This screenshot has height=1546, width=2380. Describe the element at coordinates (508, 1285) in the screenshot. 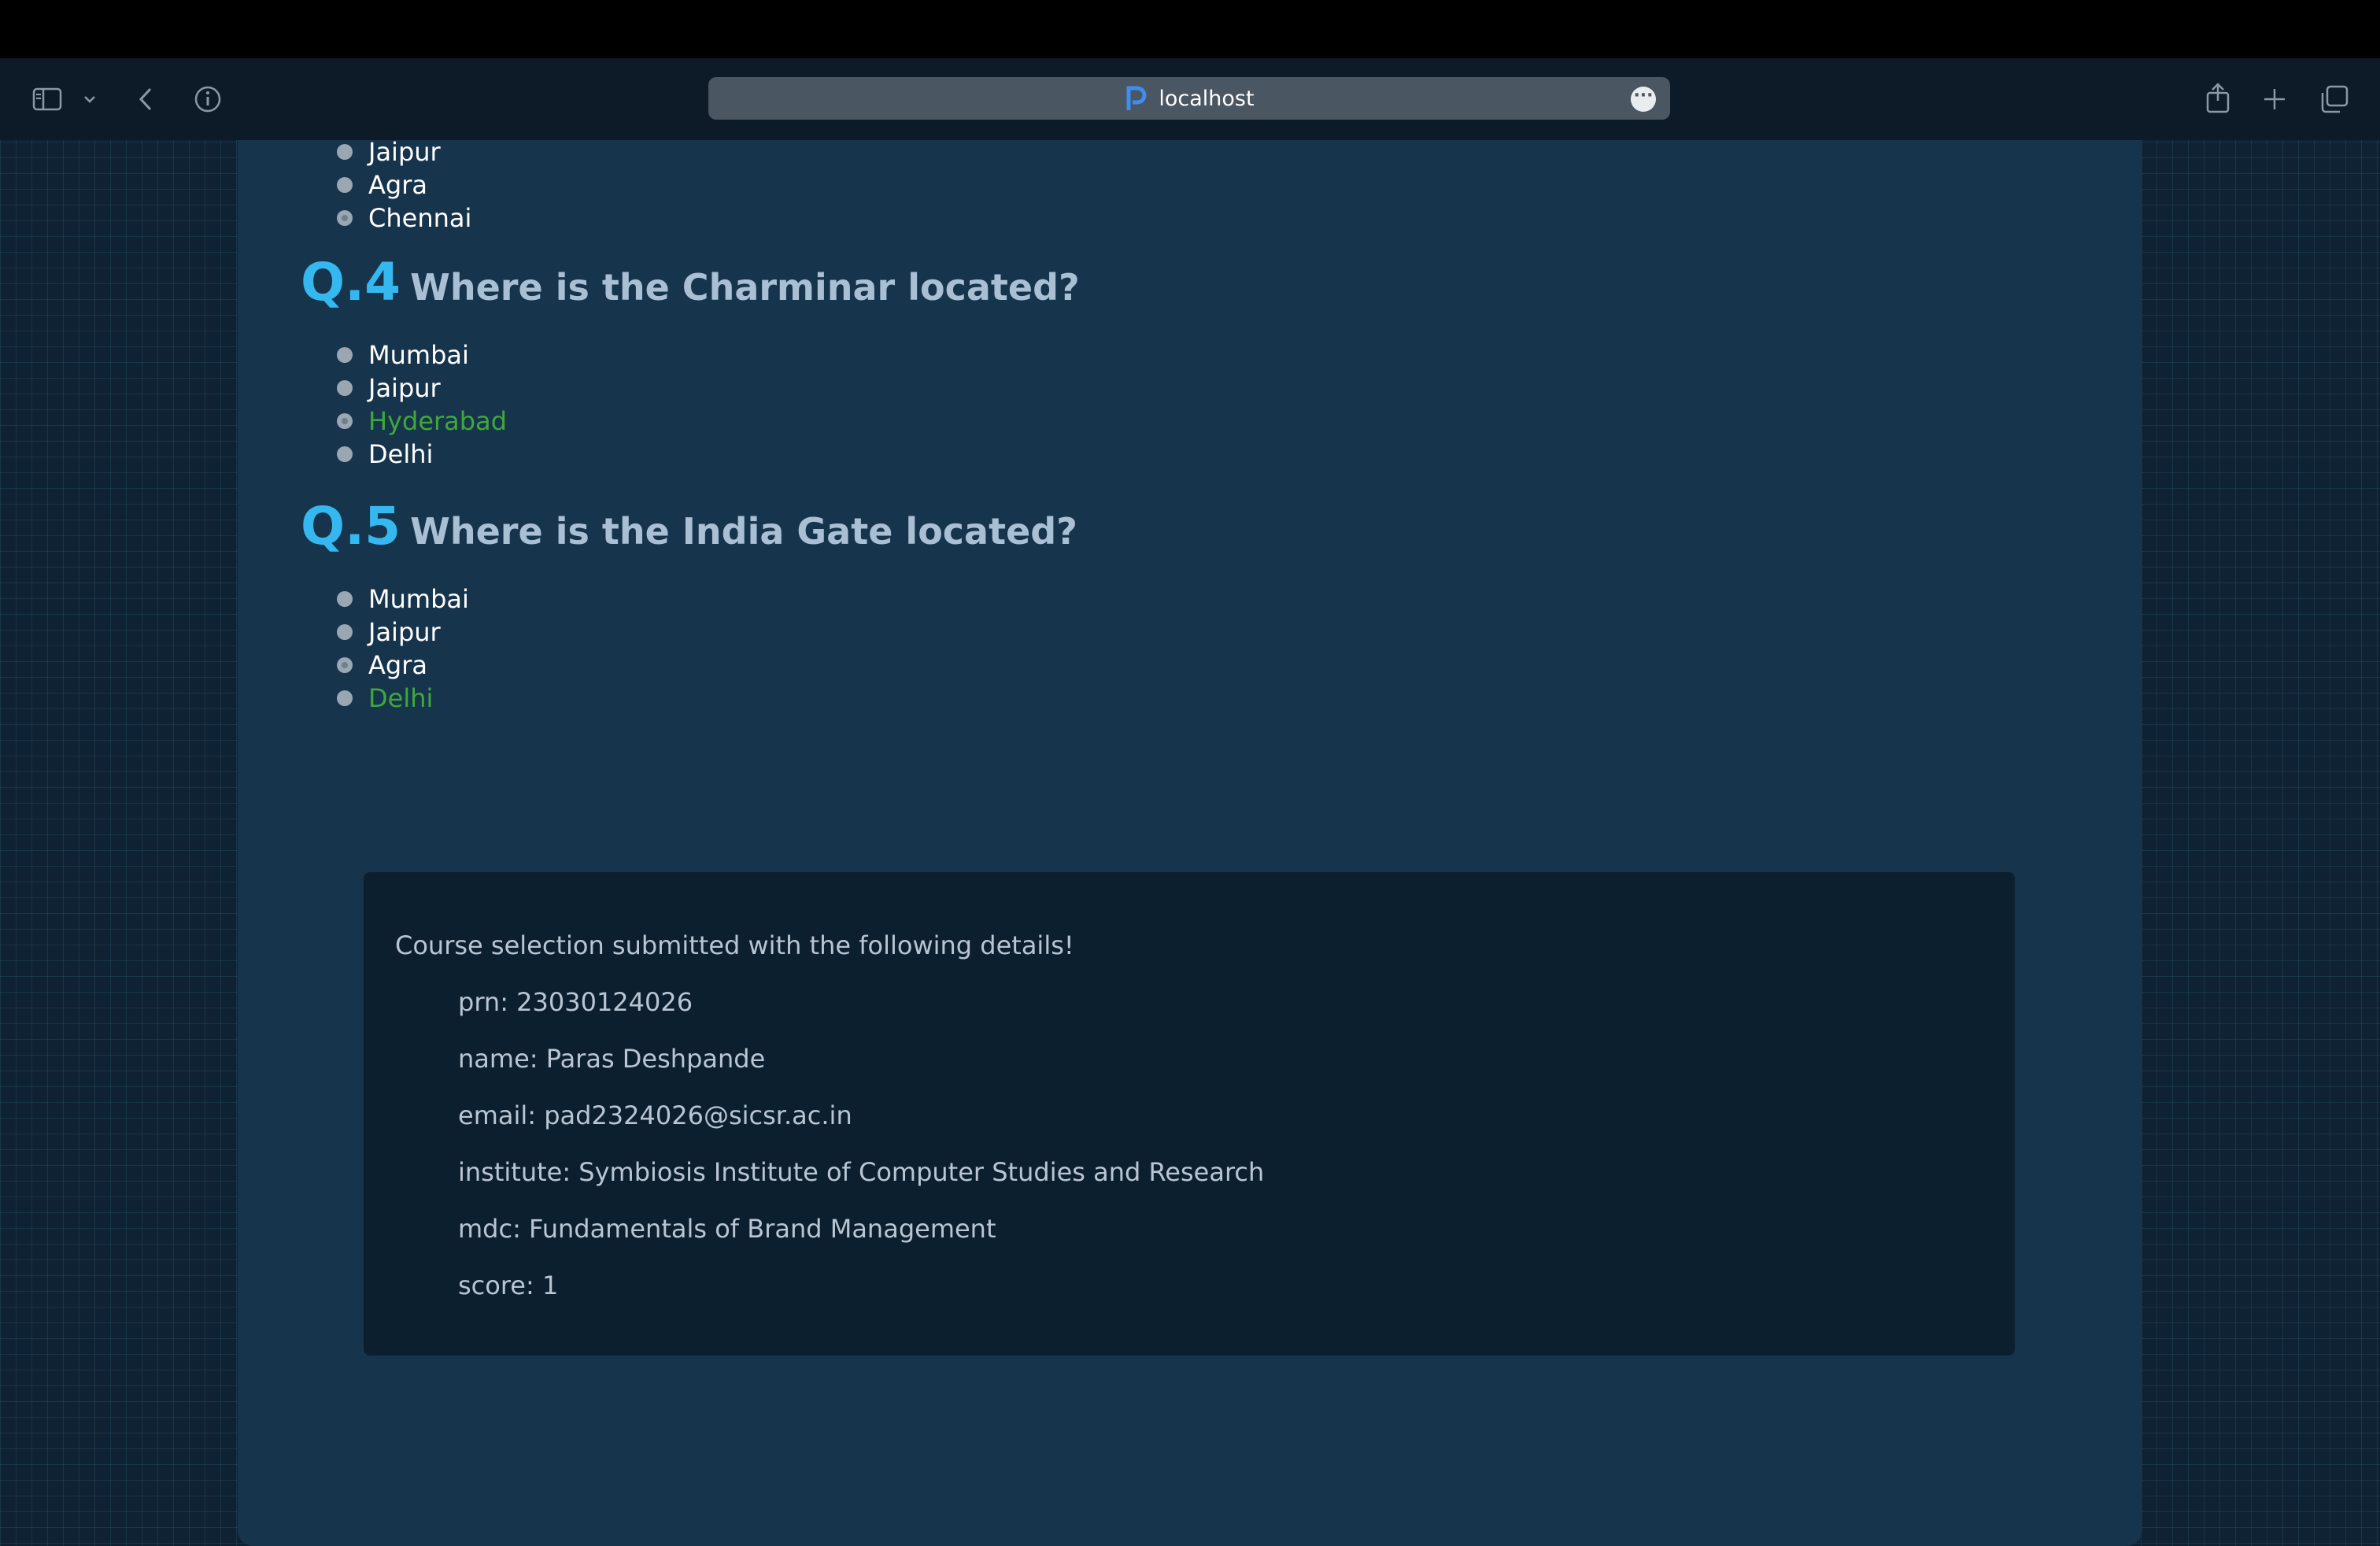

I see `result-score: score: 1` at that location.